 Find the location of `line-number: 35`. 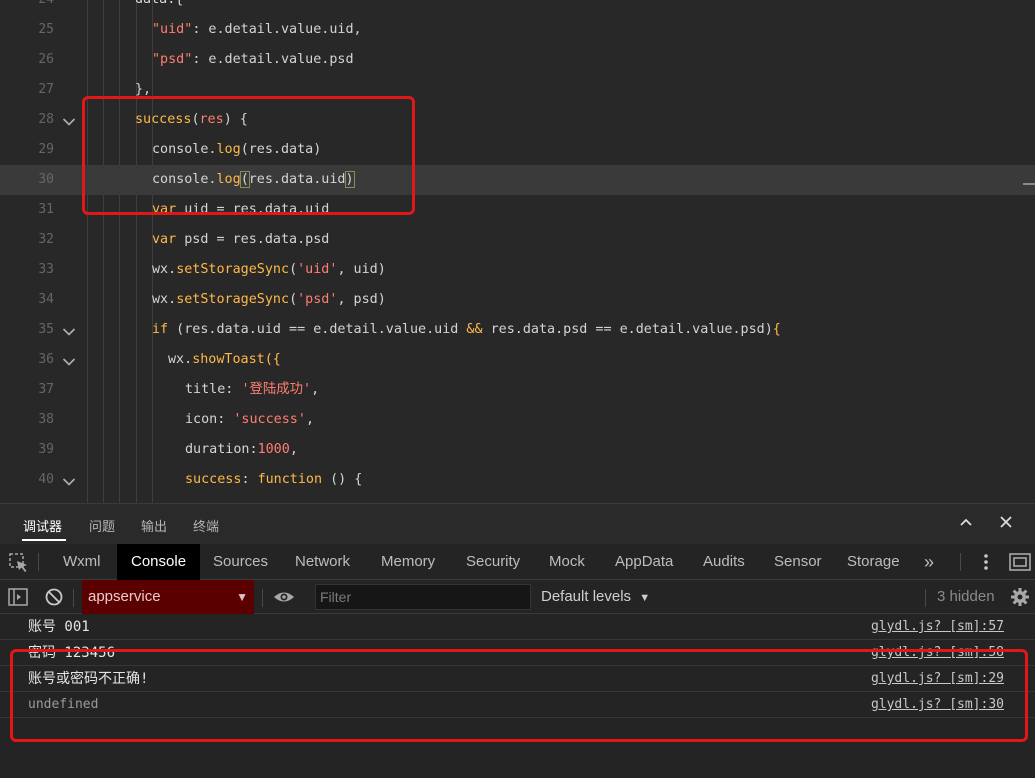

line-number: 35 is located at coordinates (46, 329).